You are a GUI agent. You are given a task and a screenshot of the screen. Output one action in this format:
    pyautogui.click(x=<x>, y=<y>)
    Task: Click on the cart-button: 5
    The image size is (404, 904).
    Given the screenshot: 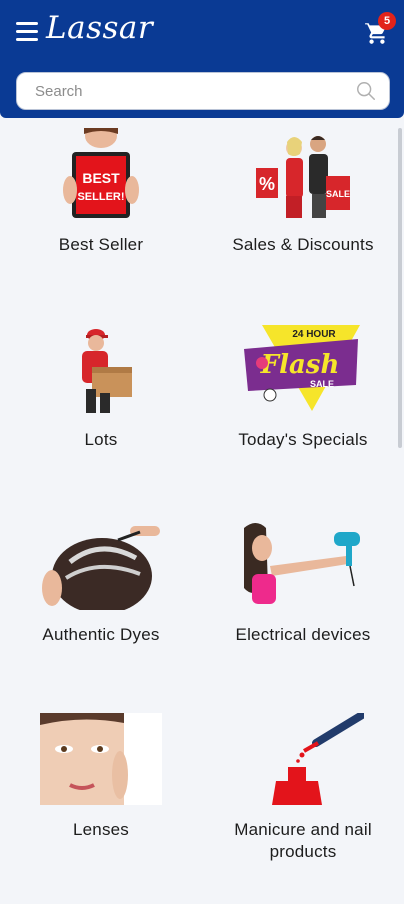 What is the action you would take?
    pyautogui.click(x=380, y=30)
    